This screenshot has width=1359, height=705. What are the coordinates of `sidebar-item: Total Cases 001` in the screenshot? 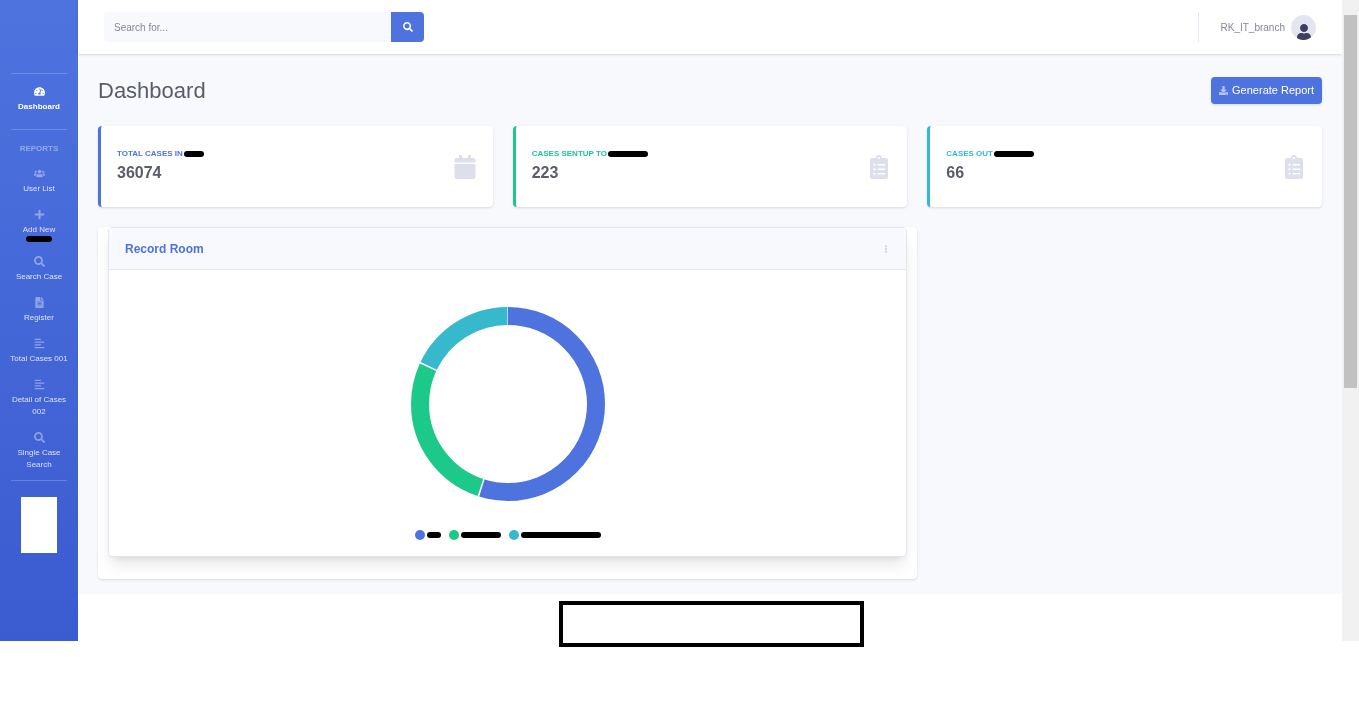 It's located at (39, 351).